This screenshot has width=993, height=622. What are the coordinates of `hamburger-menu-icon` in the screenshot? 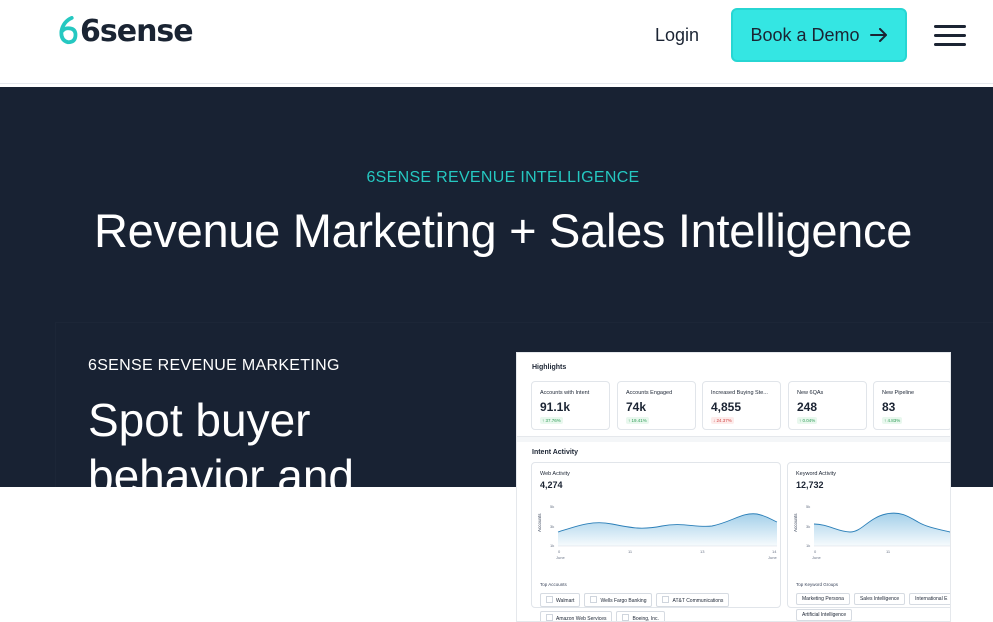 It's located at (950, 36).